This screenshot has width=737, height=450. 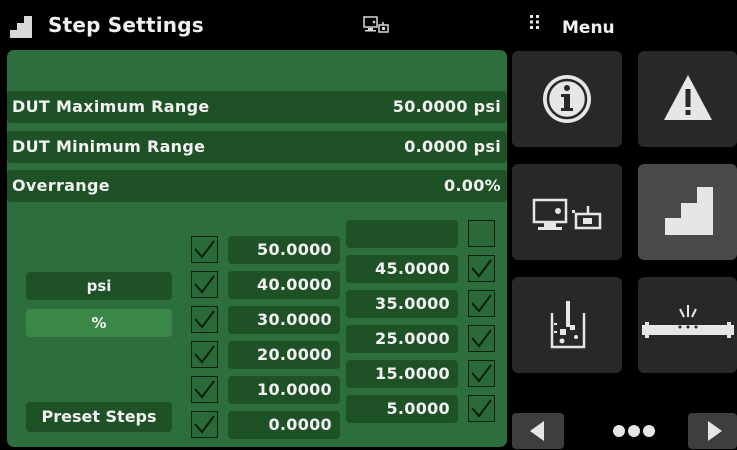 I want to click on chevron-left-icon, so click(x=537, y=431).